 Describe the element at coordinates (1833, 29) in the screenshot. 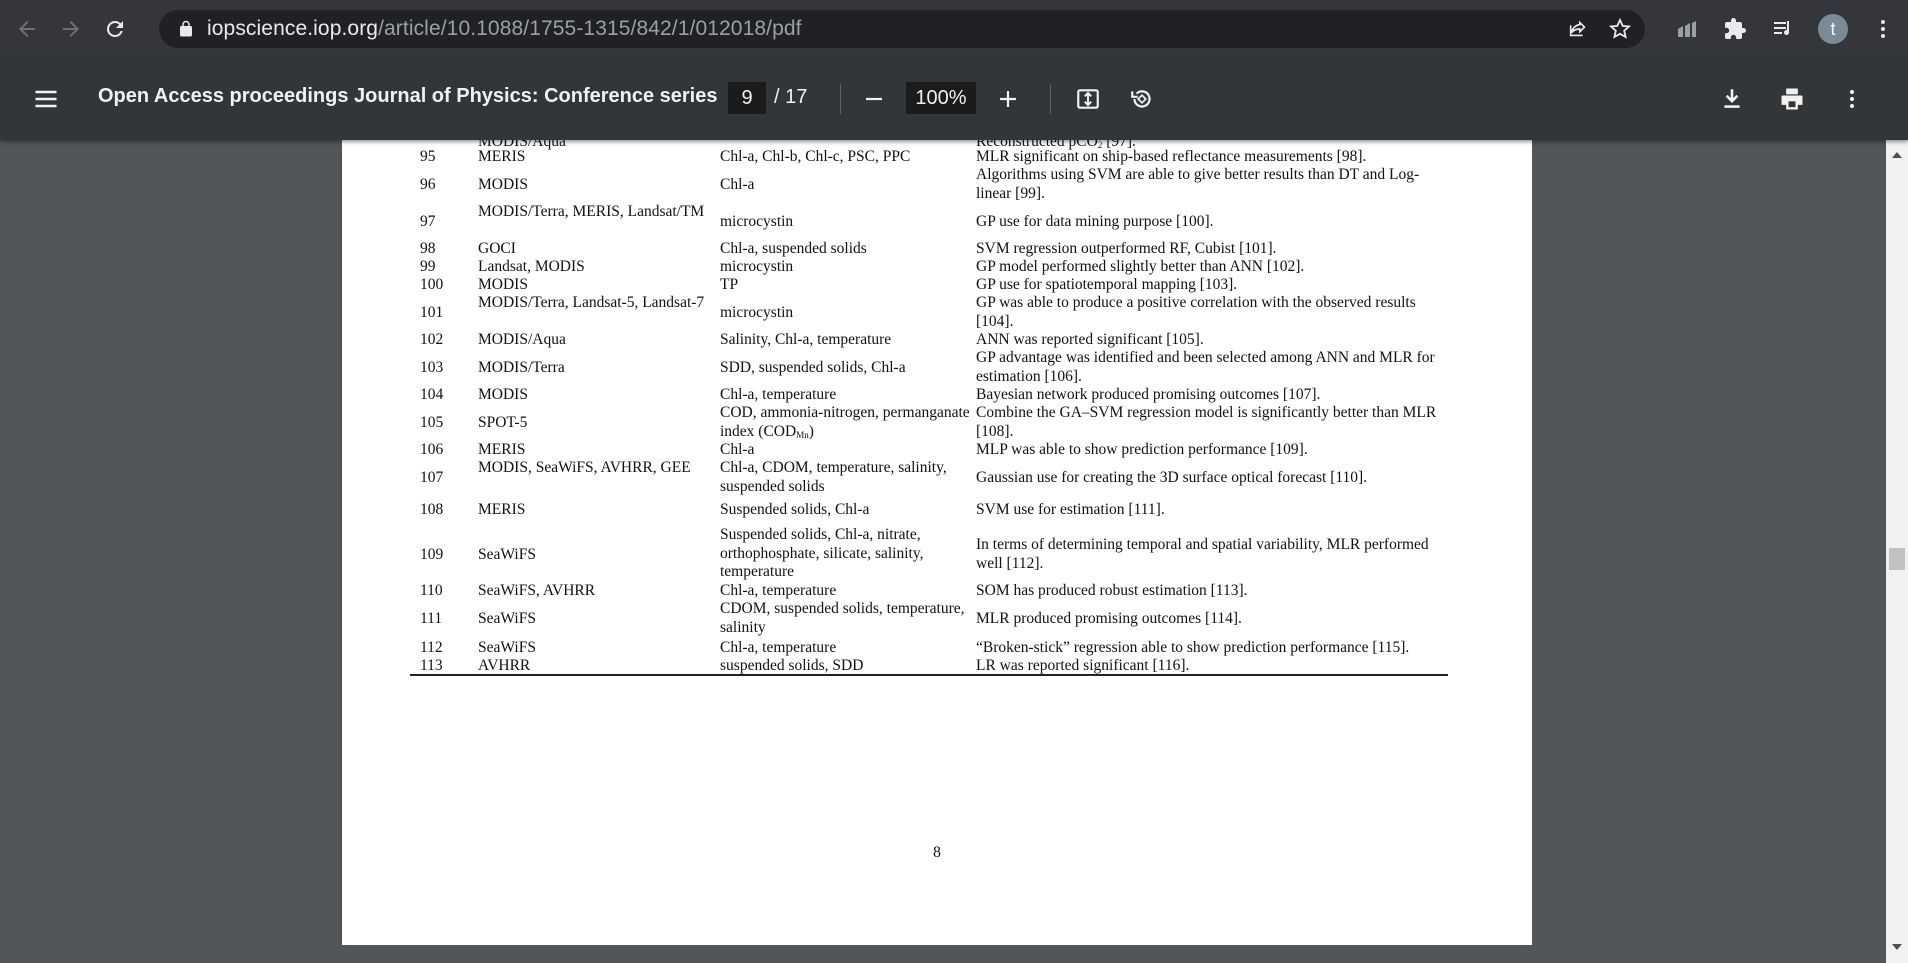

I see `profile-avatar: t` at that location.